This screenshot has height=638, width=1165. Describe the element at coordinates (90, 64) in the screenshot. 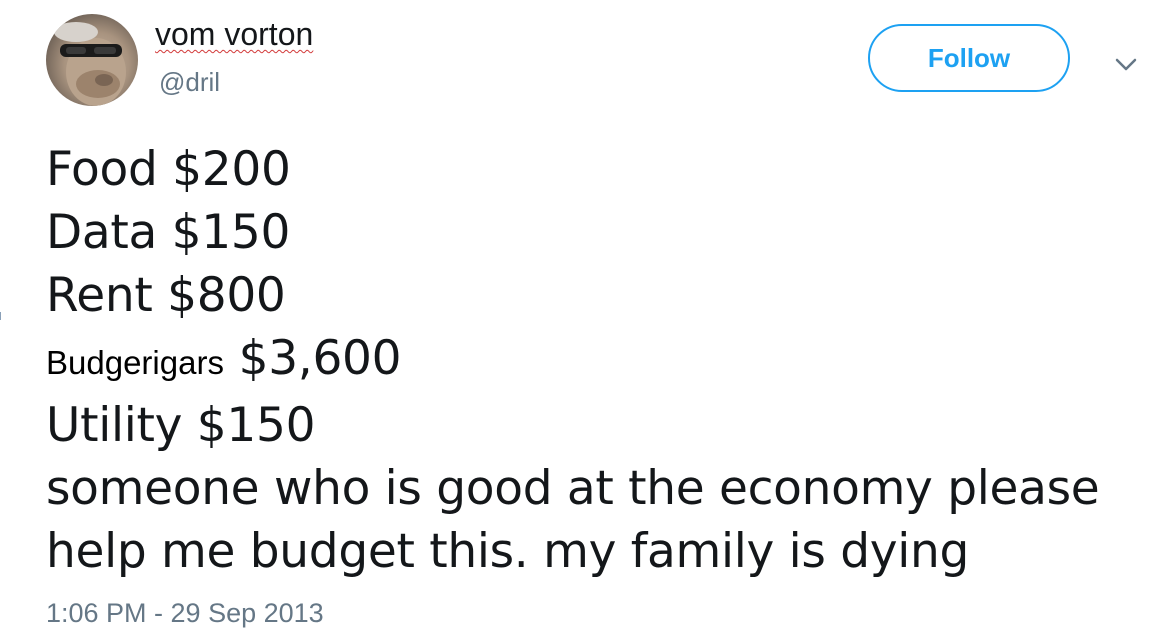

I see `avatar-image` at that location.